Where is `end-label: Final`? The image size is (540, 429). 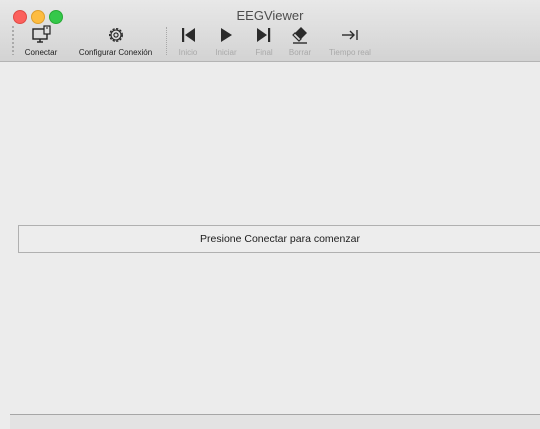
end-label: Final is located at coordinates (264, 52).